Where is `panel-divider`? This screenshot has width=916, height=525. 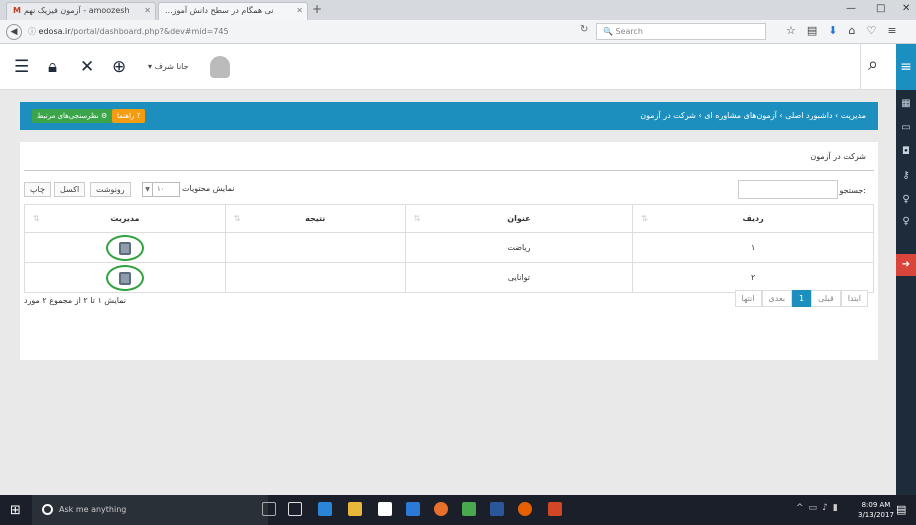
panel-divider is located at coordinates (449, 170).